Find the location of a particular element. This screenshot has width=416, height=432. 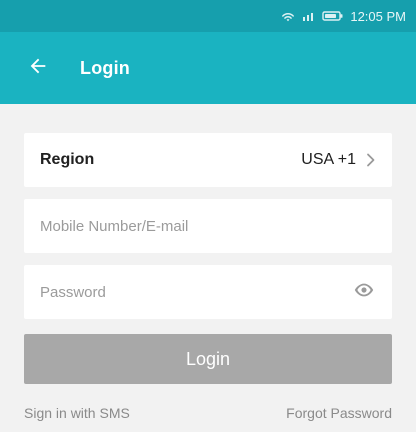

forgot-password-link: Forgot Password is located at coordinates (339, 413).